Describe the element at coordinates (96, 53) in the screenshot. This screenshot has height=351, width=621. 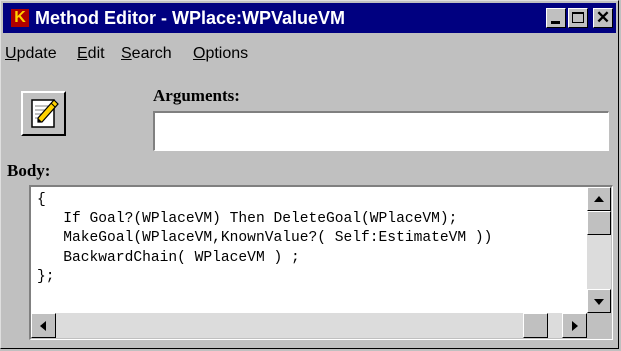
I see `menu-edit-label: dit` at that location.